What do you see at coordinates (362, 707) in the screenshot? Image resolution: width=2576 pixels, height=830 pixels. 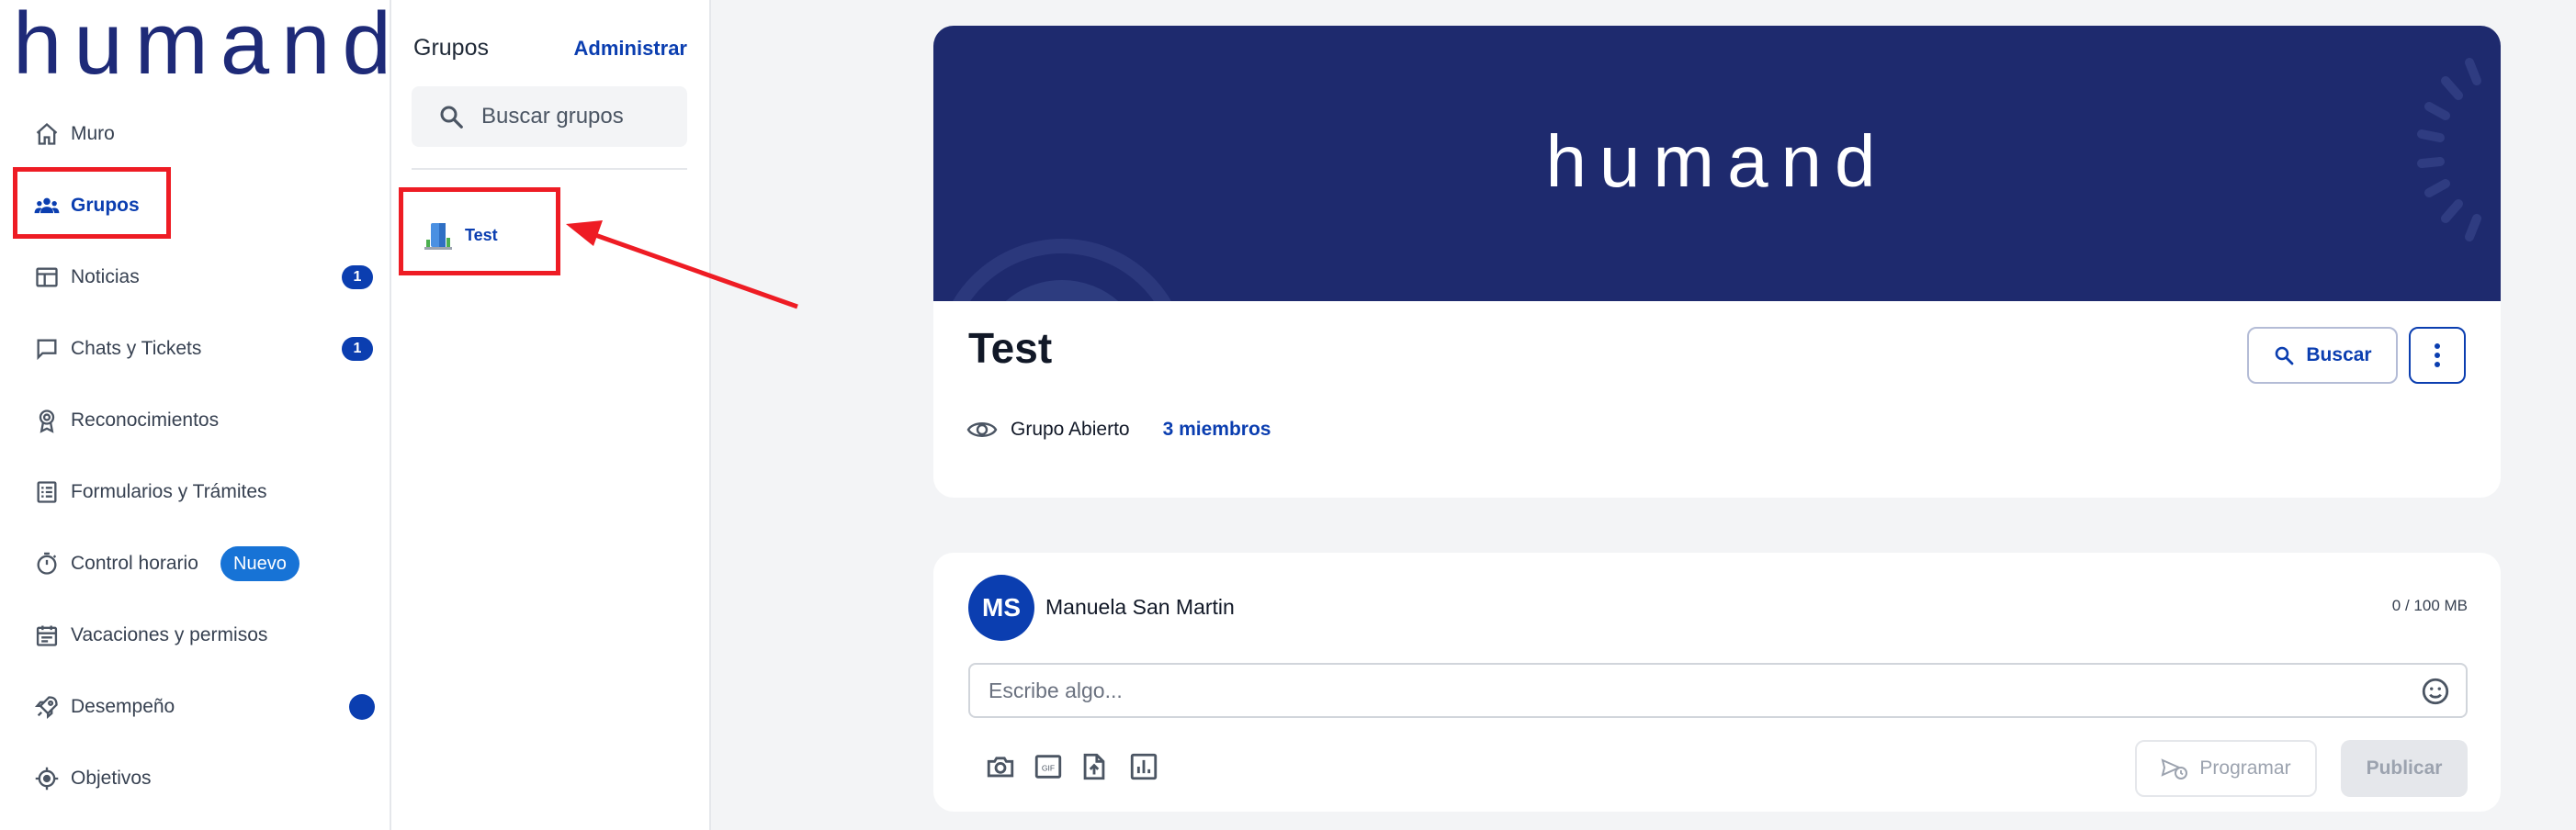 I see `notification-dot` at bounding box center [362, 707].